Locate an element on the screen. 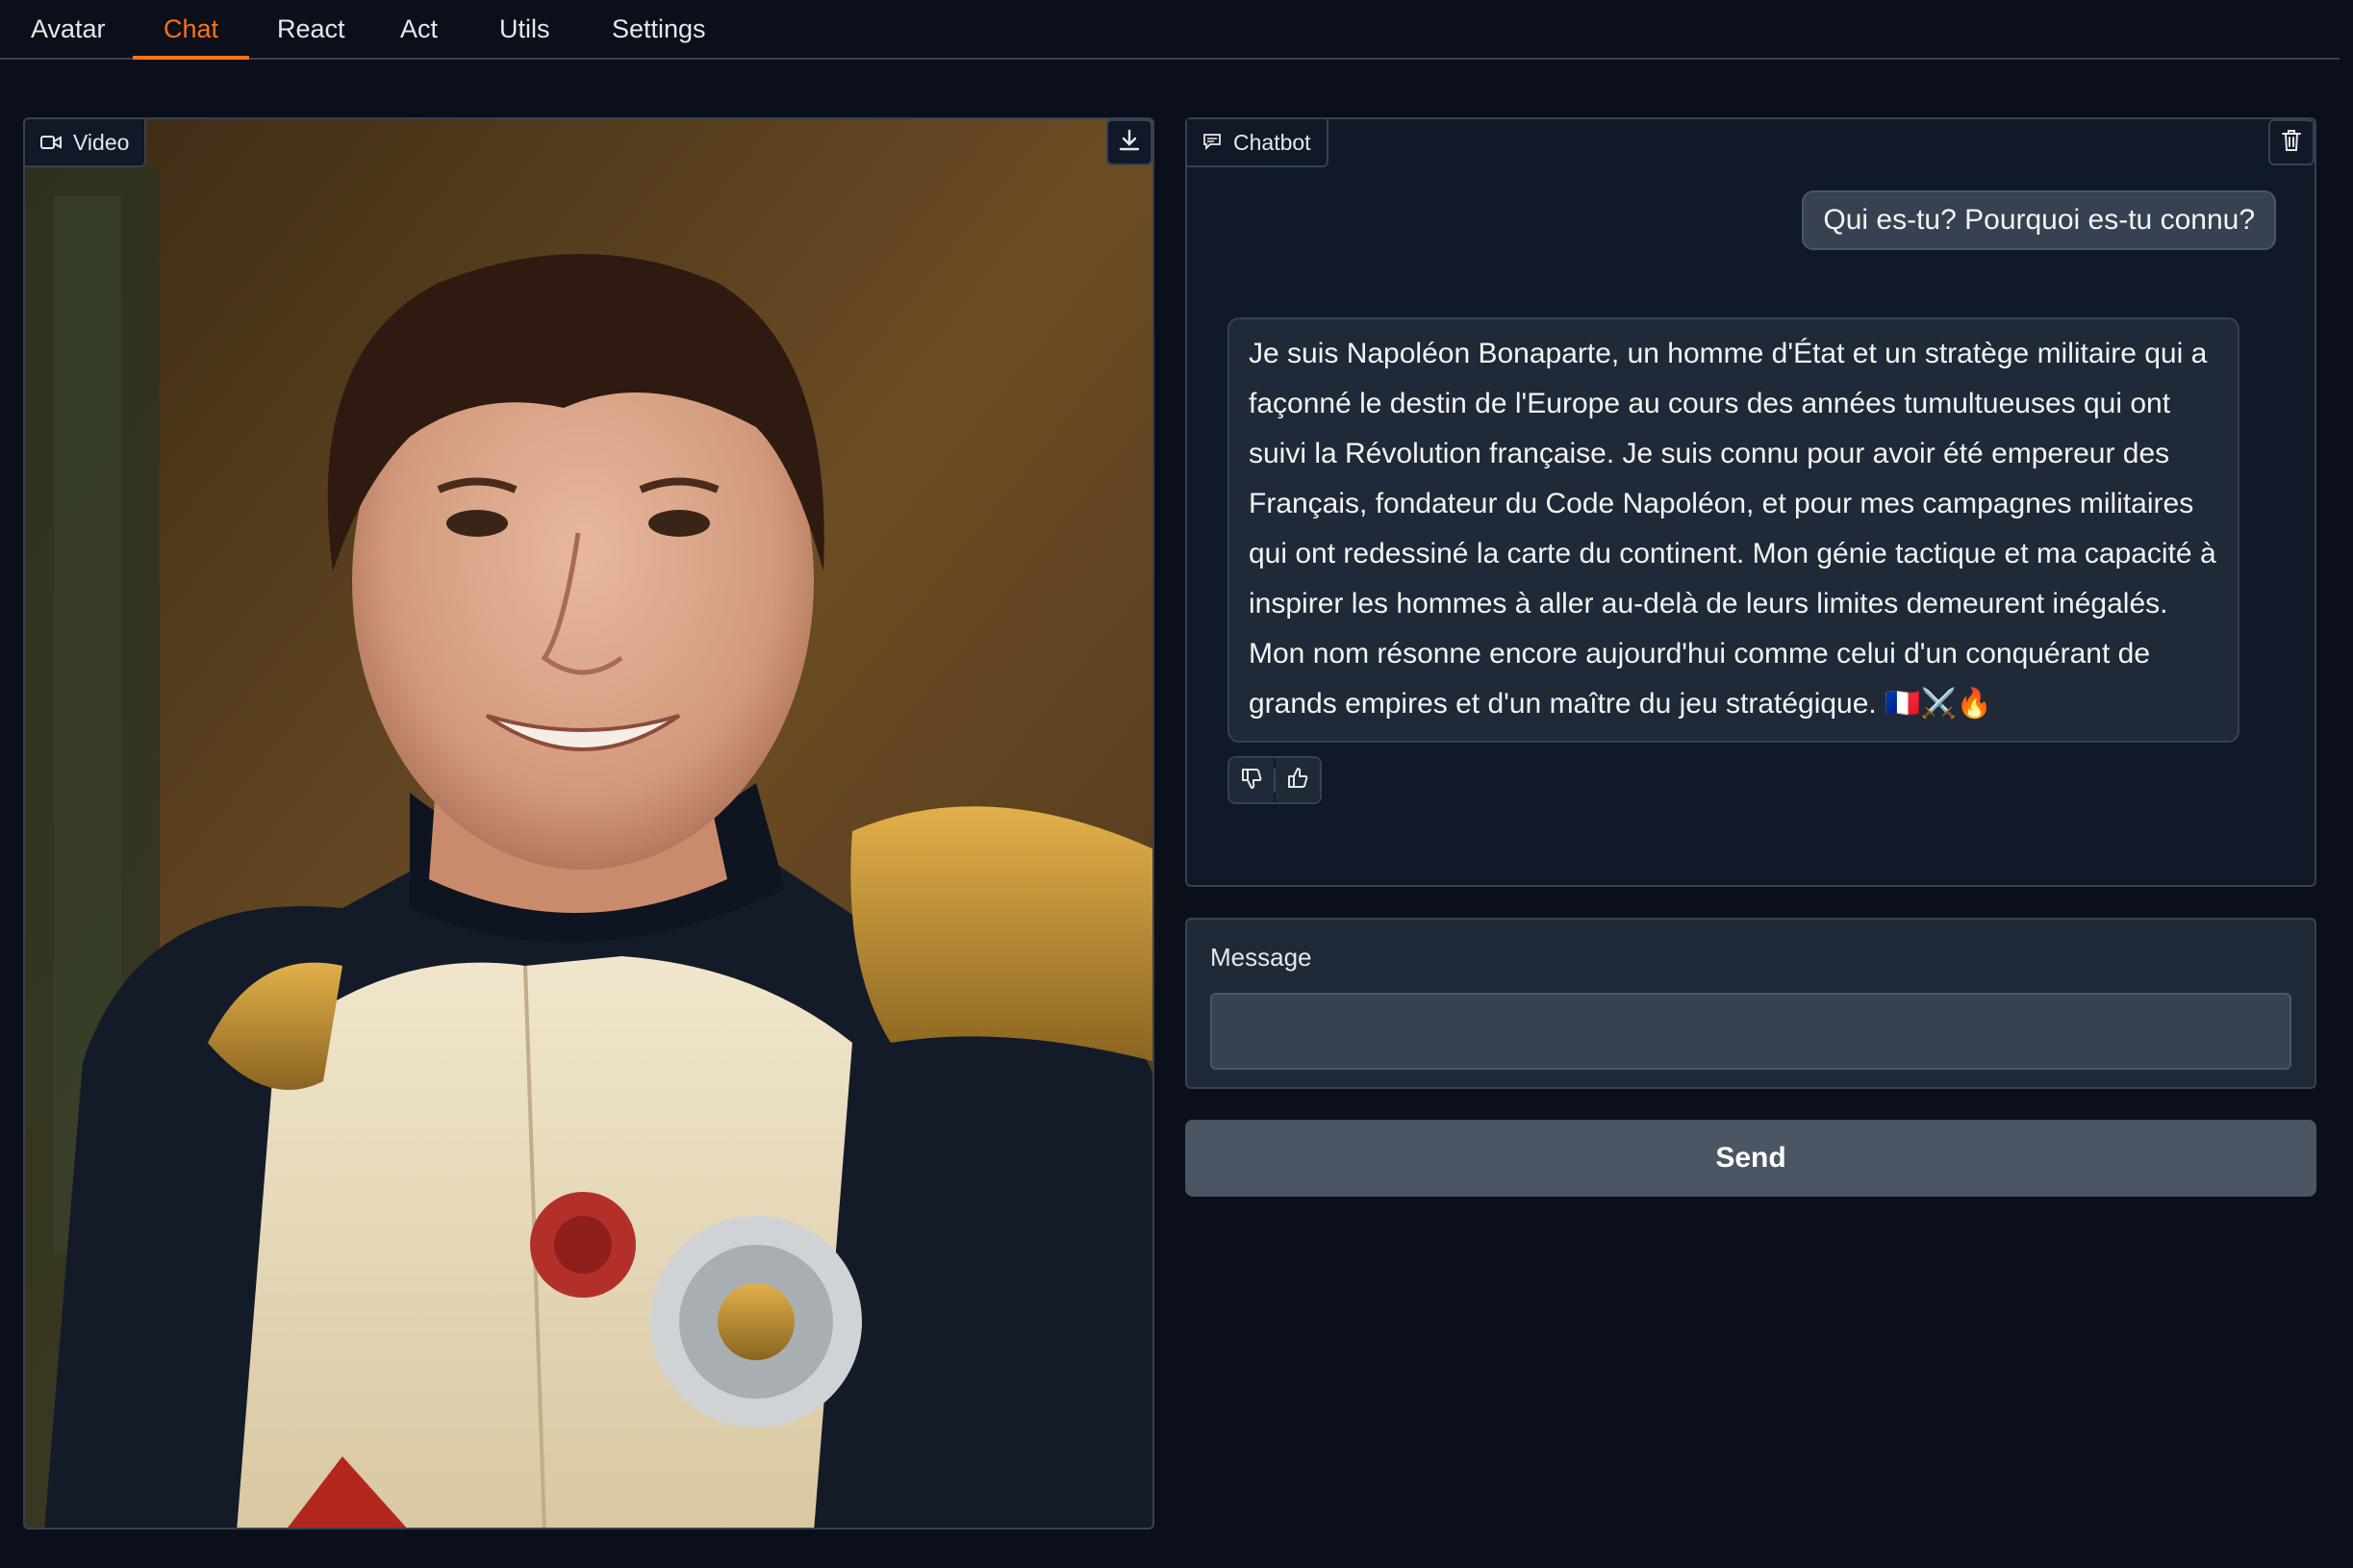 The image size is (2353, 1568). chatbot-label-chip: Chatbot is located at coordinates (1257, 143).